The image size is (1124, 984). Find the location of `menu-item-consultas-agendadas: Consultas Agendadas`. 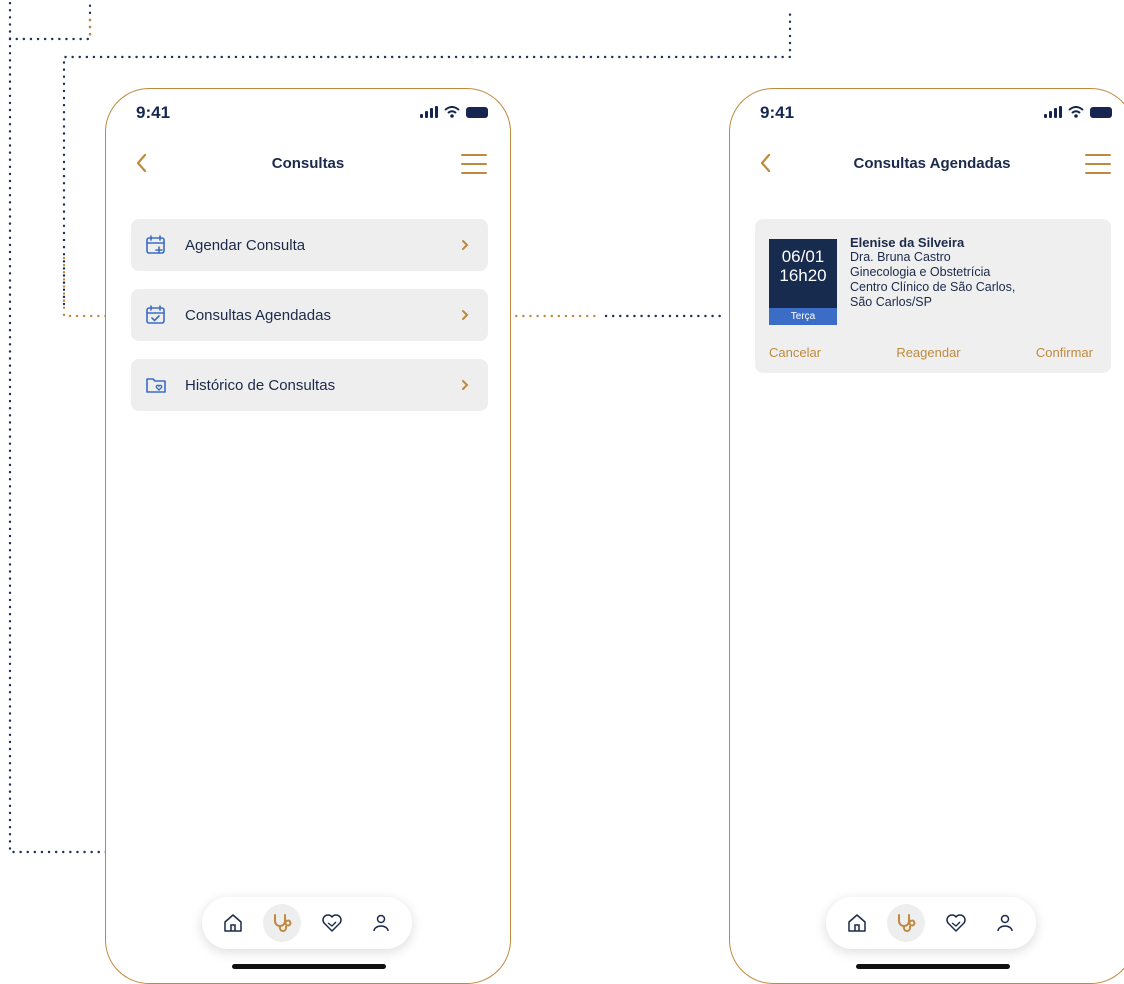

menu-item-consultas-agendadas: Consultas Agendadas is located at coordinates (309, 315).